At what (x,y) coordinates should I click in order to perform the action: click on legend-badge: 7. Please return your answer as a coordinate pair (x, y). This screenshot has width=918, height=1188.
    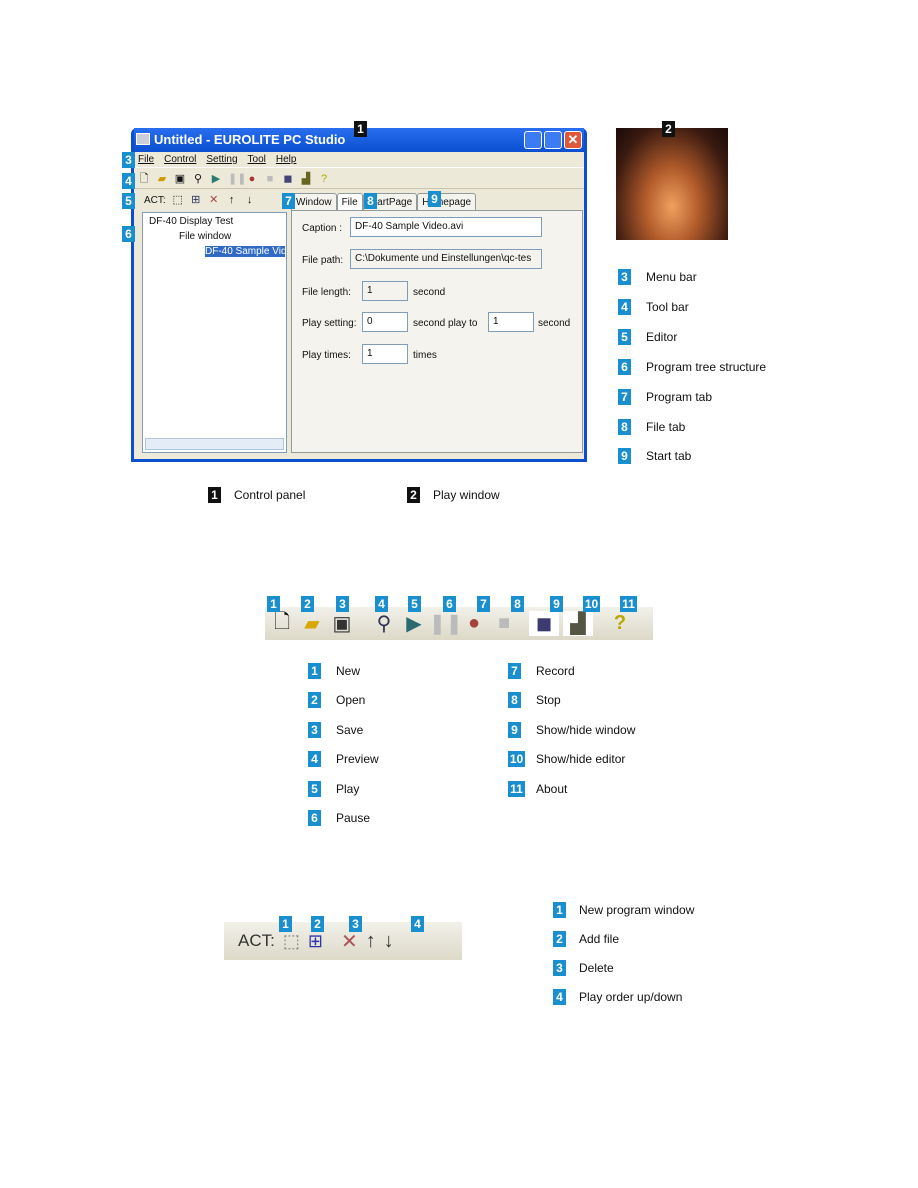
    Looking at the image, I should click on (624, 397).